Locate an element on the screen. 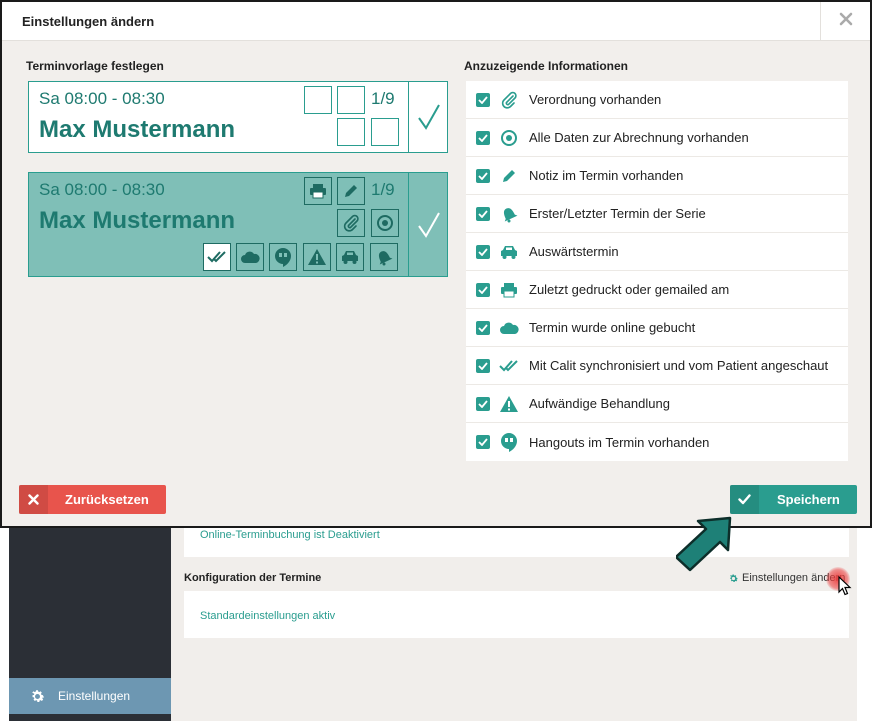 Image resolution: width=872 pixels, height=721 pixels. info-option-label: Auswärtstermin is located at coordinates (574, 251).